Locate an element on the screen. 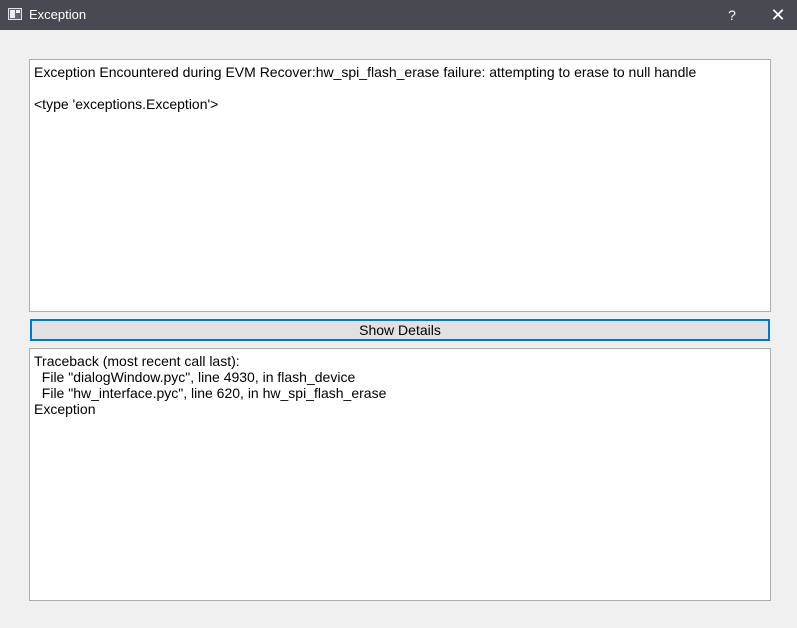  help-button: ? is located at coordinates (732, 15).